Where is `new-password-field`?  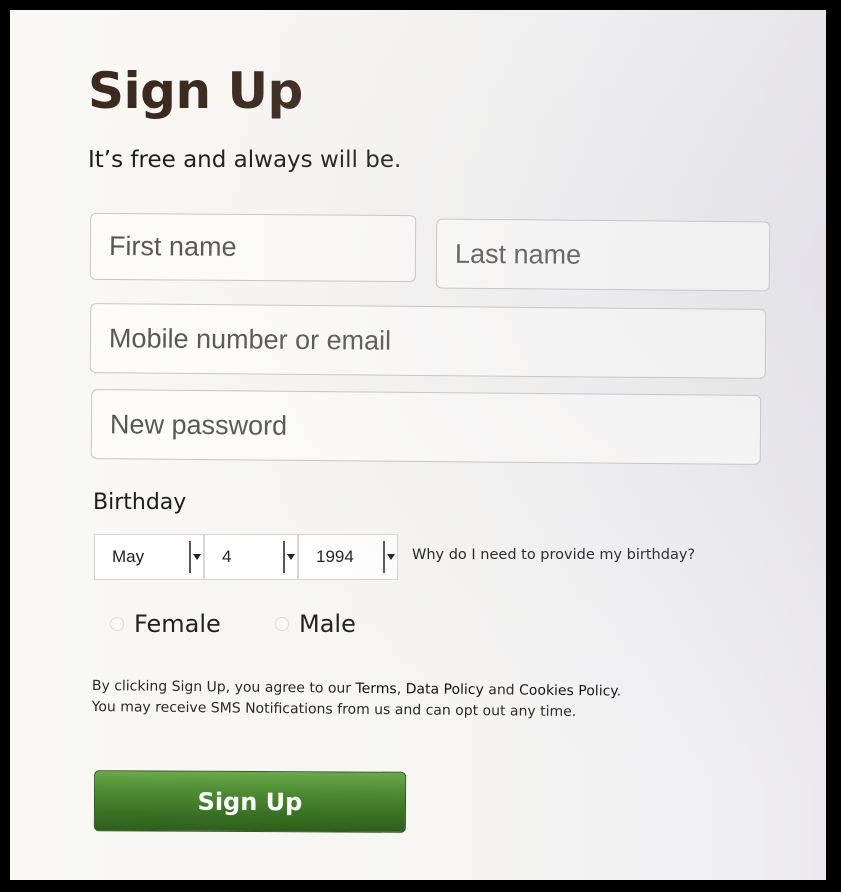 new-password-field is located at coordinates (426, 427).